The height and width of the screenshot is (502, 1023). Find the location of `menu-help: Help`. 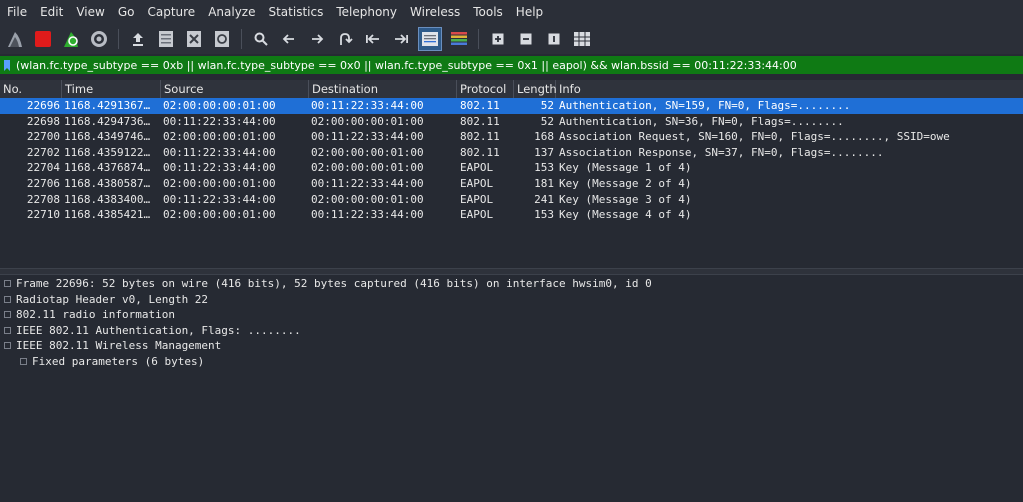

menu-help: Help is located at coordinates (529, 12).